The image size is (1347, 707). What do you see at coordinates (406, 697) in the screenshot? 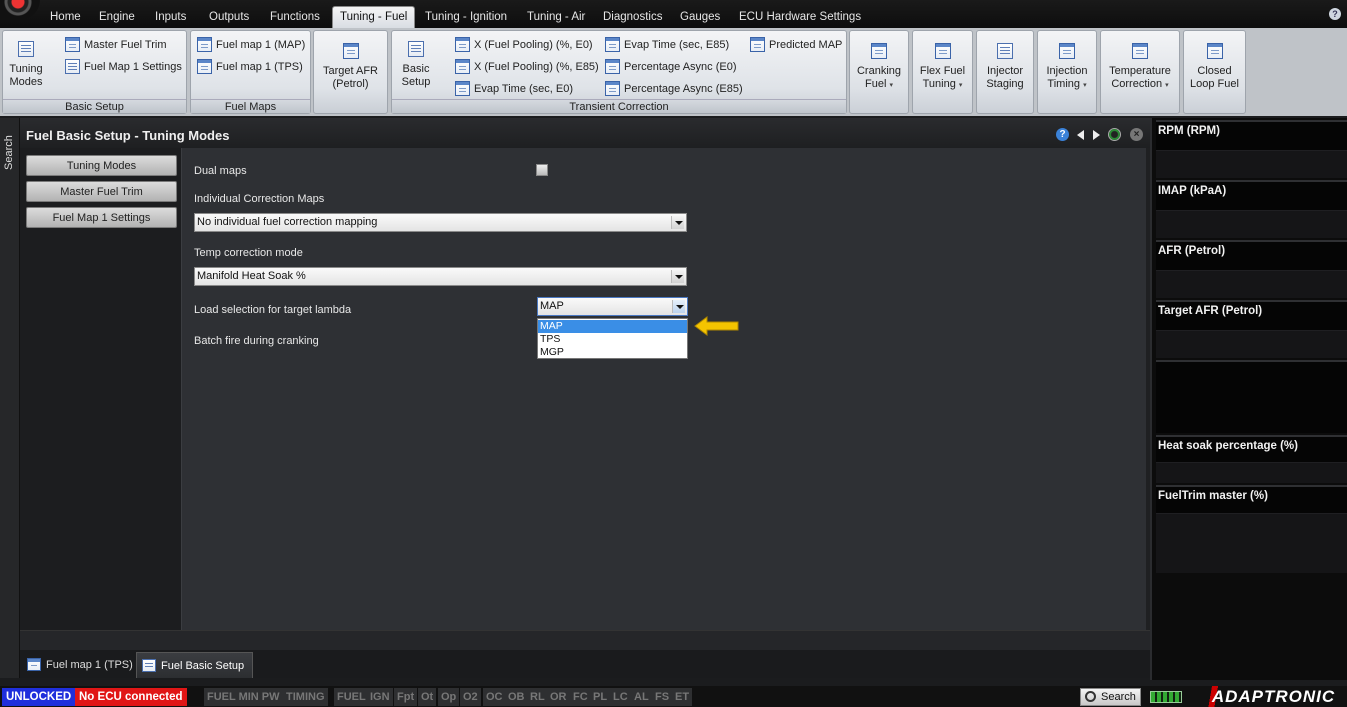
I see `flag-fpt: Fpt` at bounding box center [406, 697].